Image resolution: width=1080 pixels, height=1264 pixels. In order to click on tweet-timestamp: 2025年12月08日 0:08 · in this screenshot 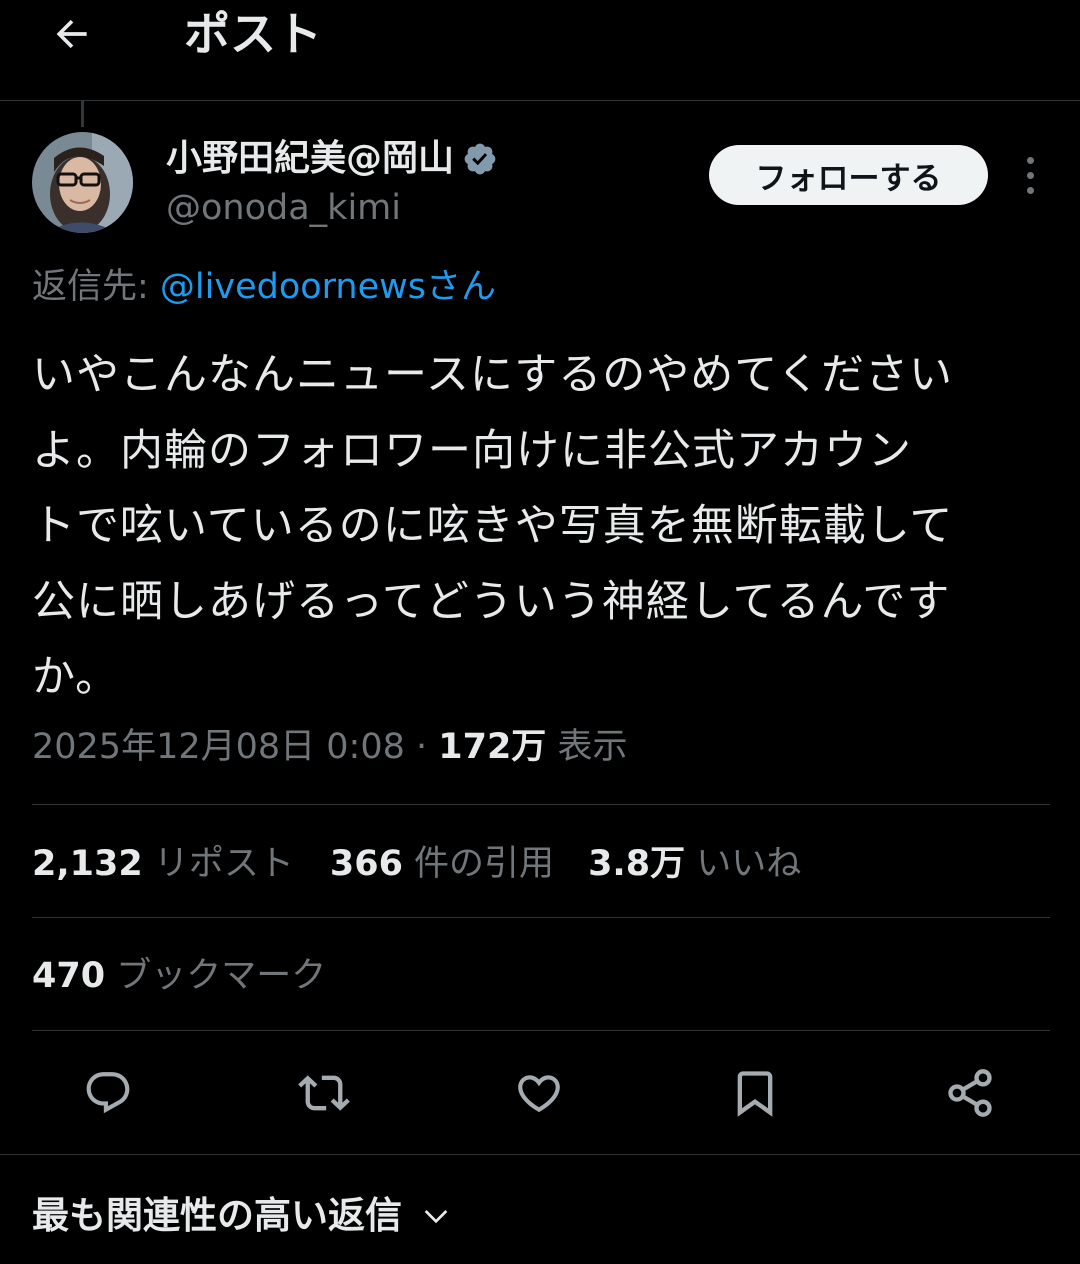, I will do `click(235, 747)`.